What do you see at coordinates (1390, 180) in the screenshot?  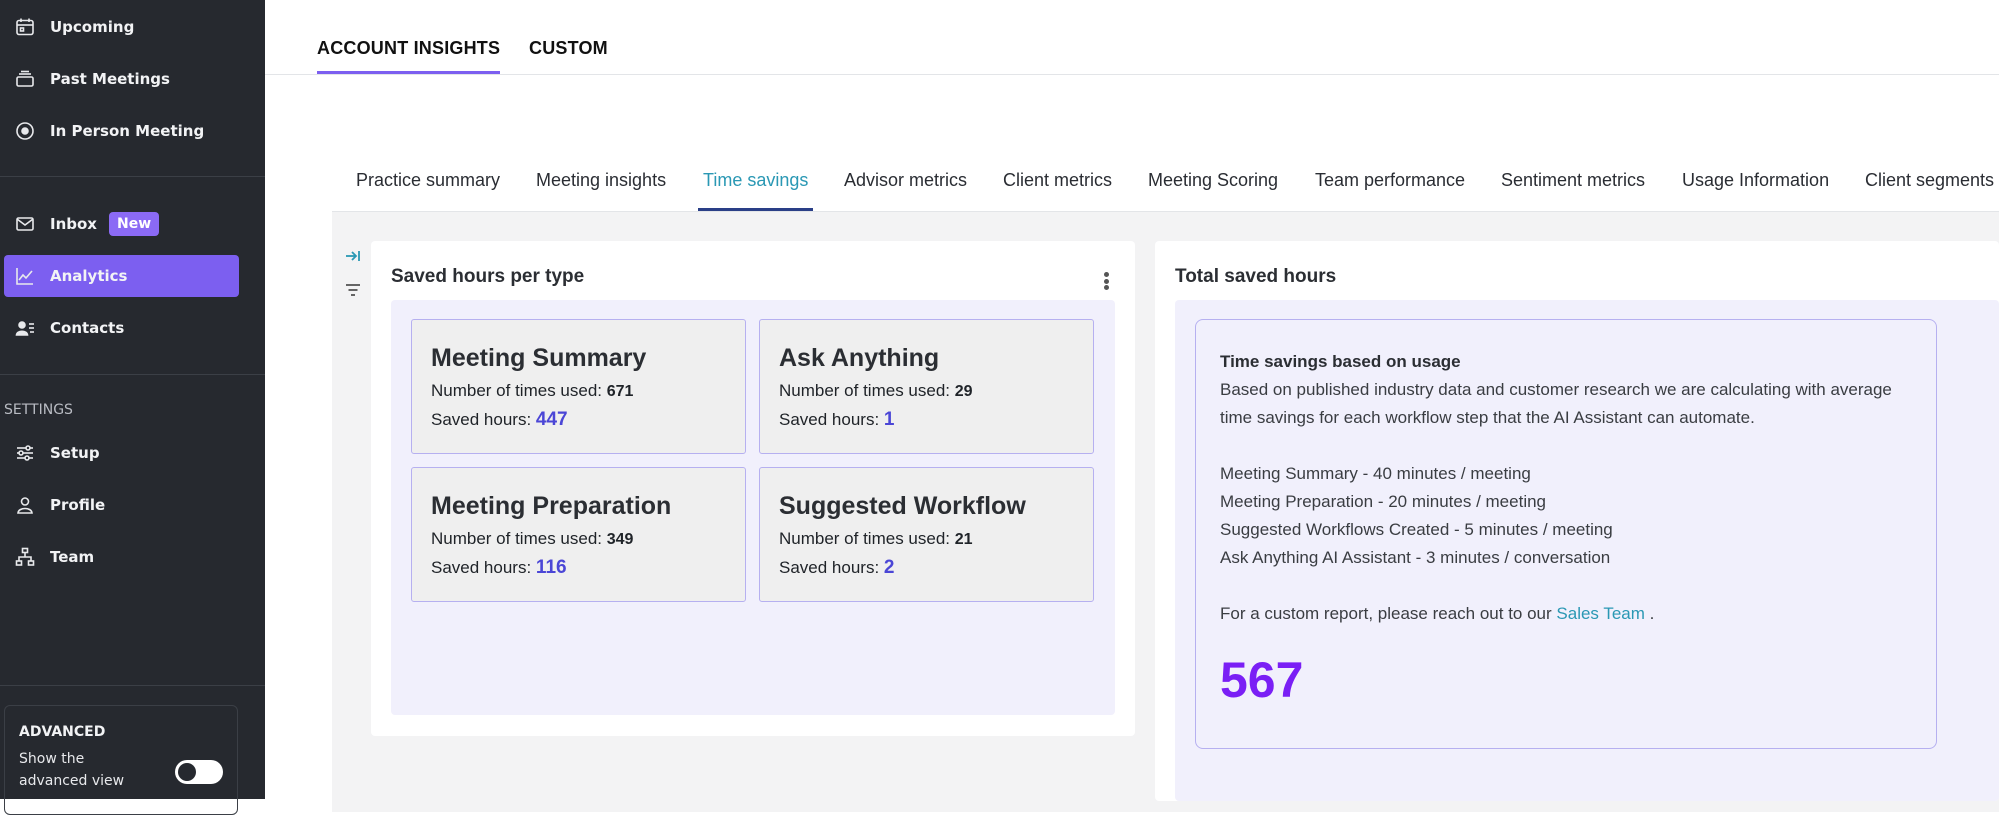 I see `tab-team-performance: Team performance` at bounding box center [1390, 180].